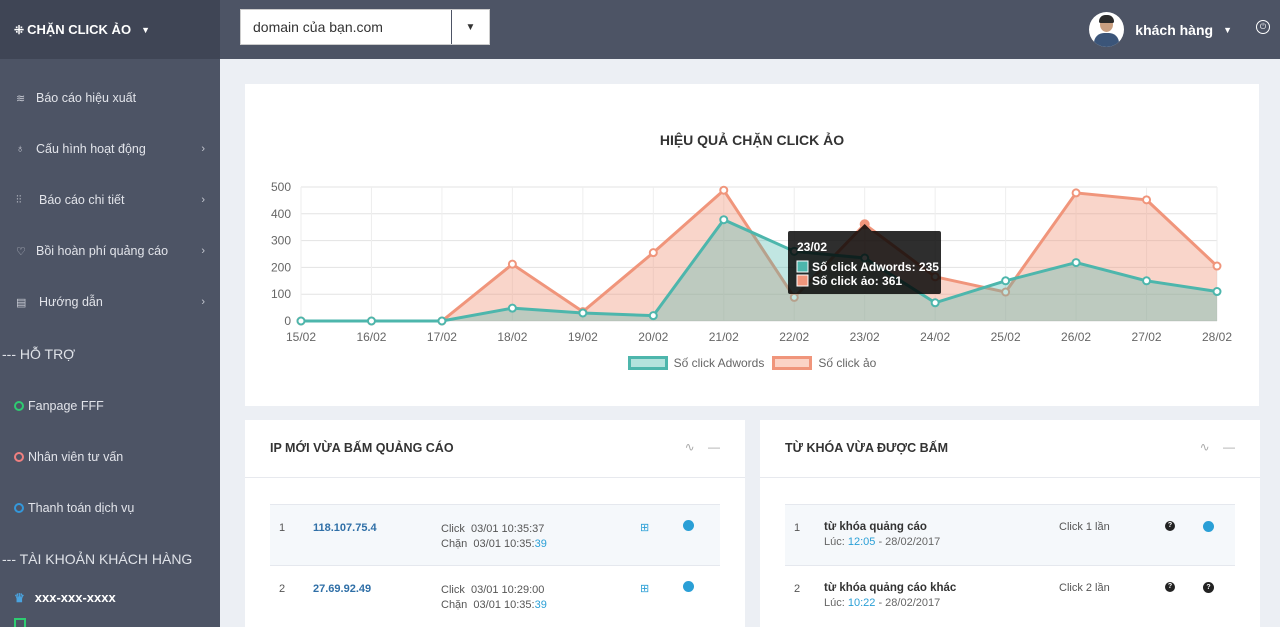 This screenshot has width=1280, height=627. What do you see at coordinates (1076, 337) in the screenshot?
I see `x-tick-label: 26/02` at bounding box center [1076, 337].